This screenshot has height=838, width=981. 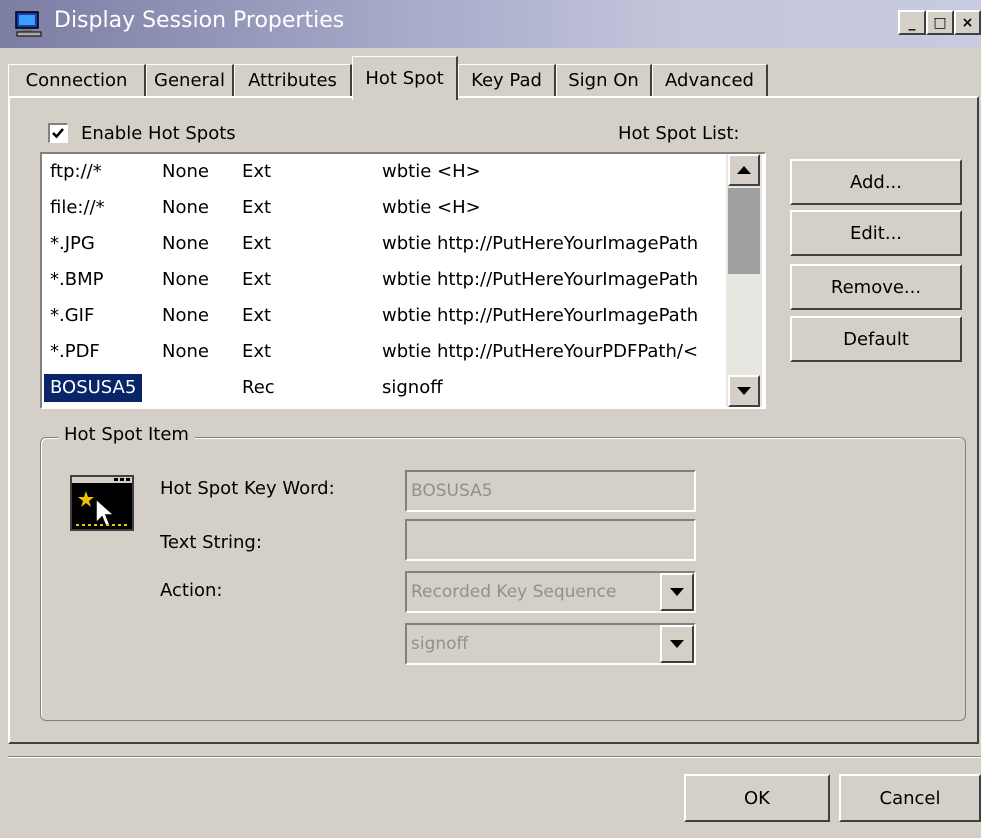 I want to click on arrow-down-icon, so click(x=744, y=391).